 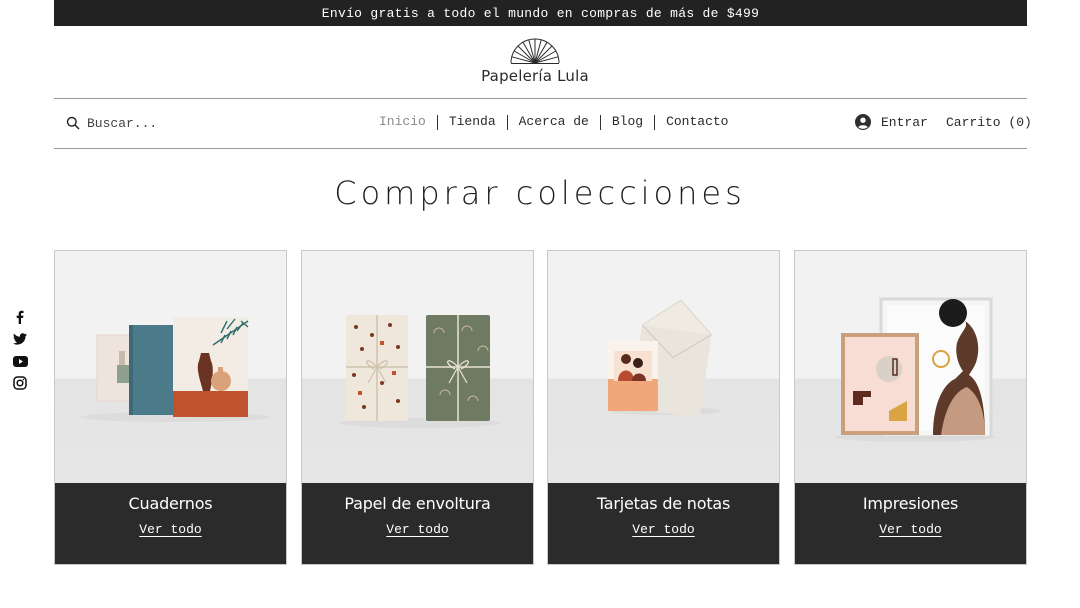 What do you see at coordinates (910, 367) in the screenshot?
I see `prints-image` at bounding box center [910, 367].